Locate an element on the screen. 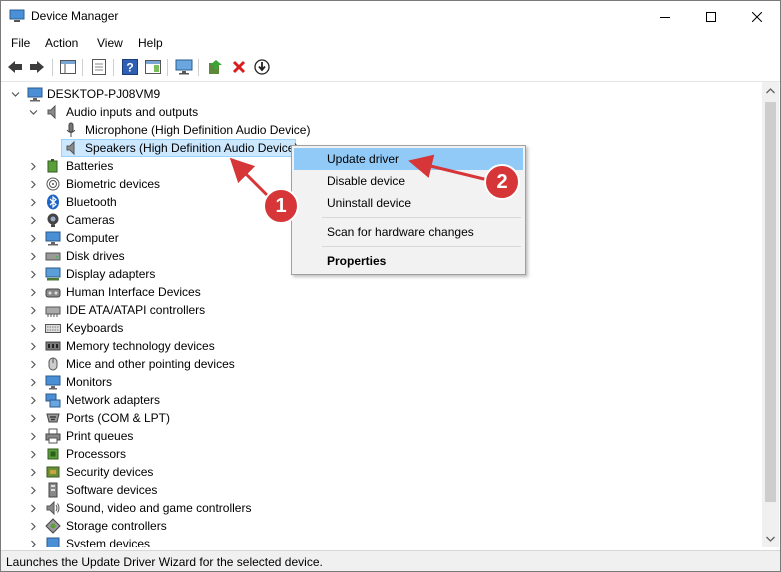  tree-category-label: Monitors is located at coordinates (89, 382).